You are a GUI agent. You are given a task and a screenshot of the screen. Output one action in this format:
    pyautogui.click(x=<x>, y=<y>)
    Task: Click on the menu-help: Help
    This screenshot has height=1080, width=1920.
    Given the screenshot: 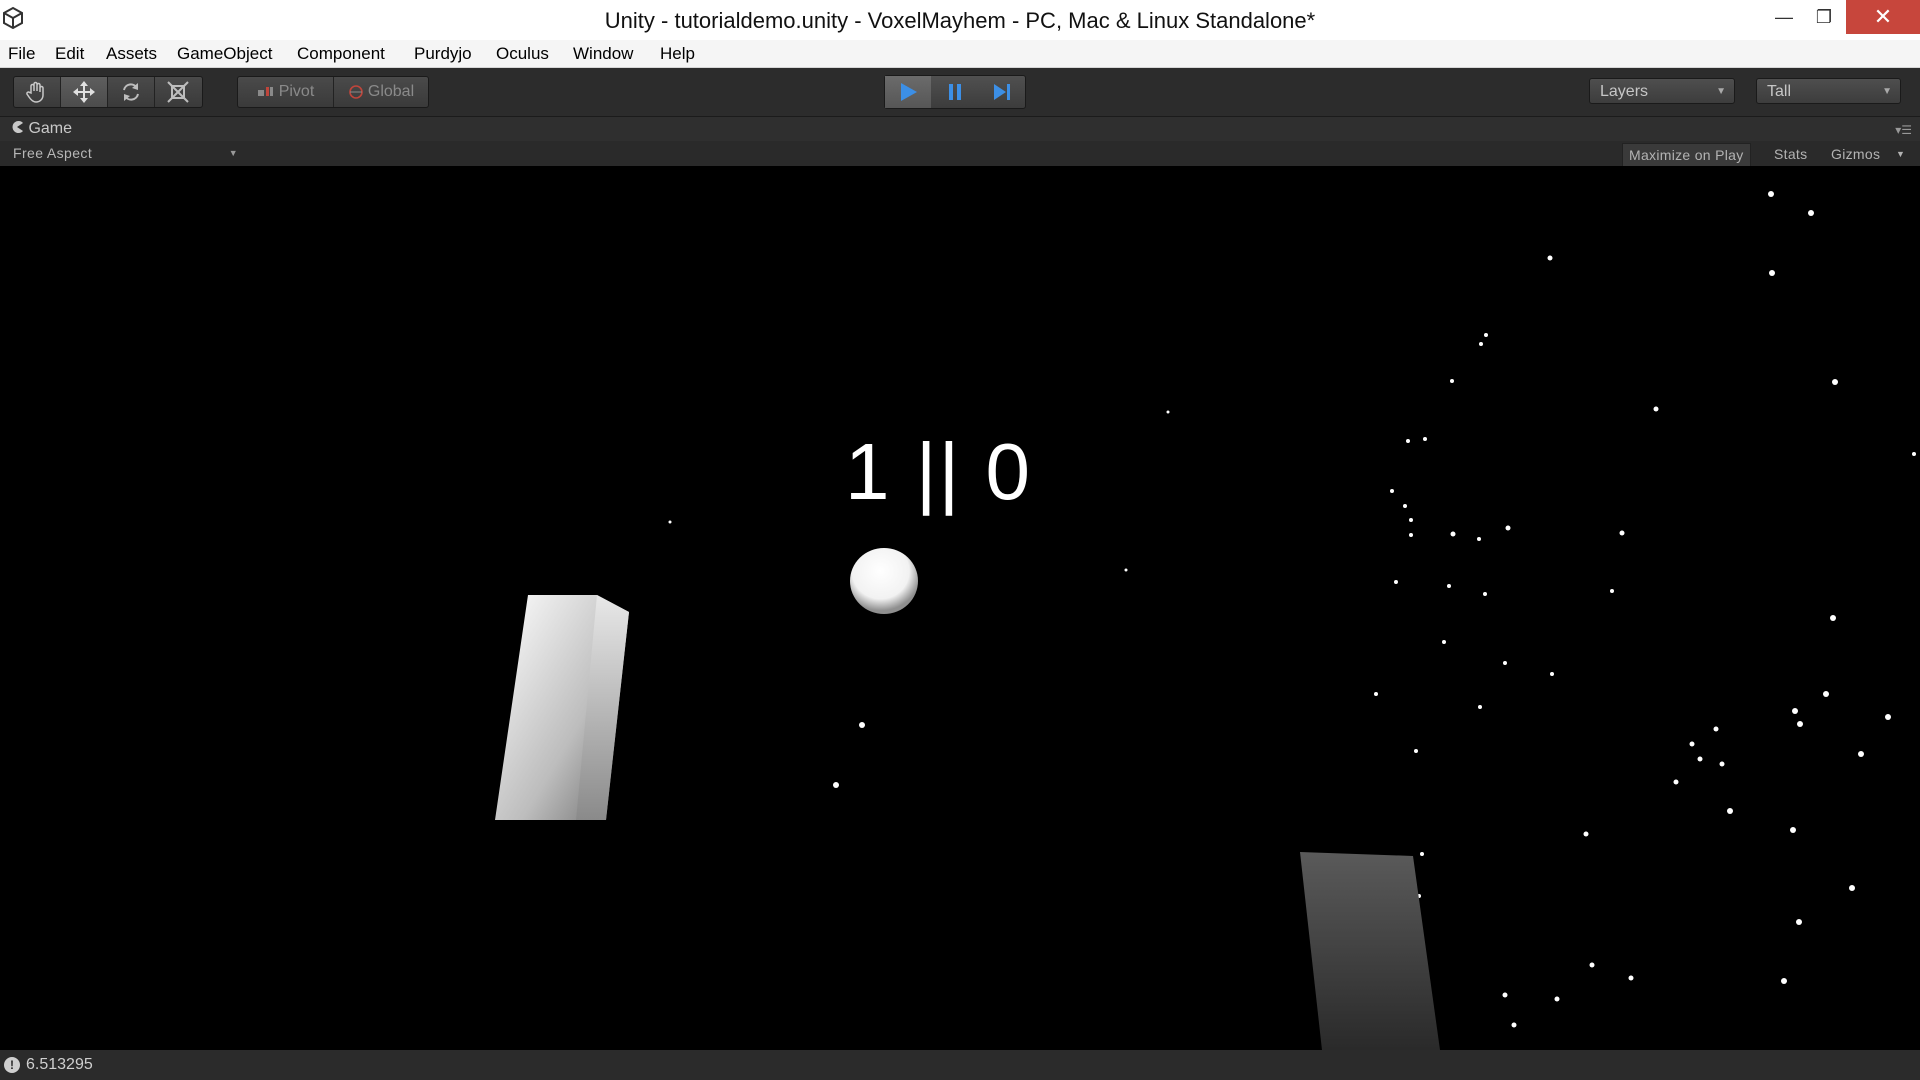 What is the action you would take?
    pyautogui.click(x=677, y=53)
    